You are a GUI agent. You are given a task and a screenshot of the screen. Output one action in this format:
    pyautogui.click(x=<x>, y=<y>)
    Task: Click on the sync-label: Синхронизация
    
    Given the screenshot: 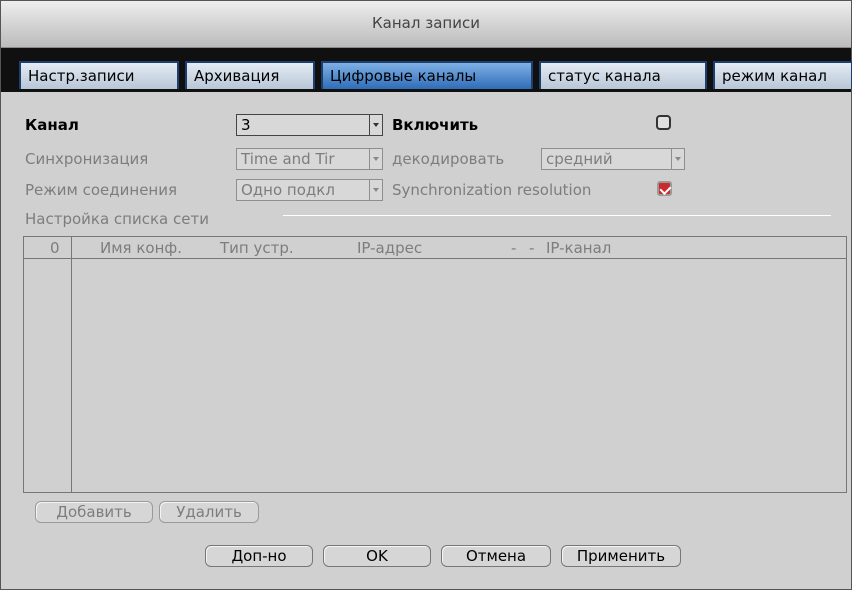 What is the action you would take?
    pyautogui.click(x=87, y=159)
    